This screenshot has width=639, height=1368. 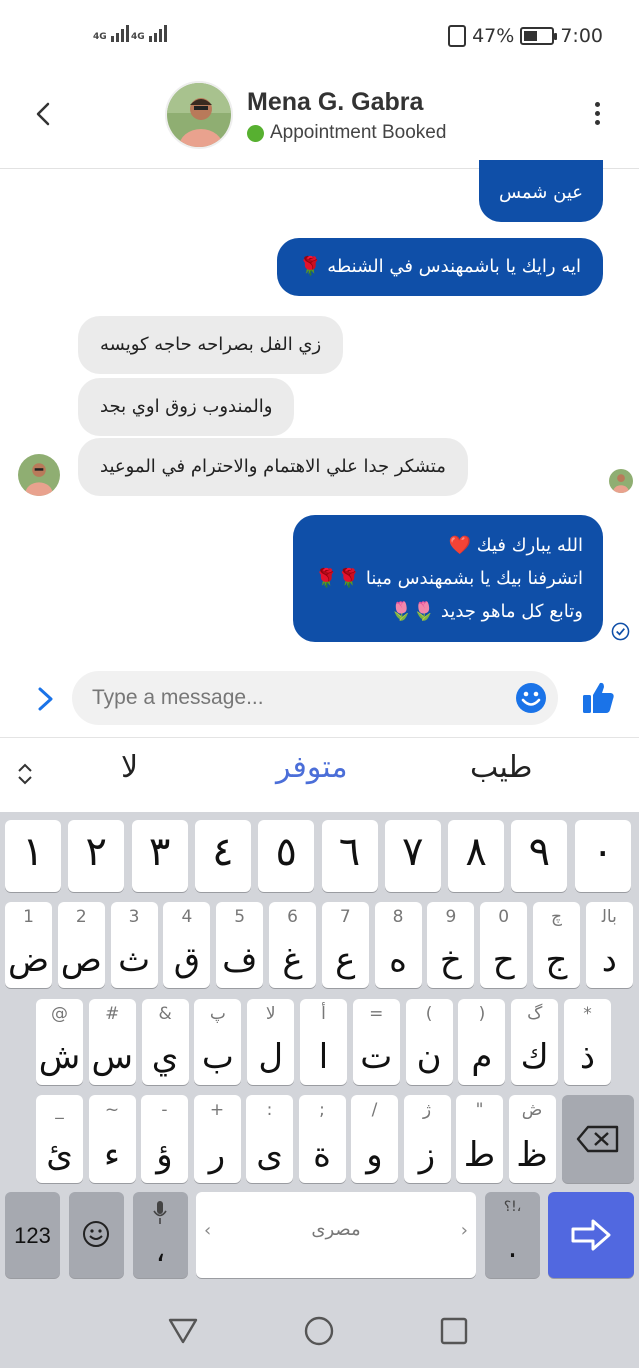 I want to click on key-label: ب, so click(x=217, y=1057).